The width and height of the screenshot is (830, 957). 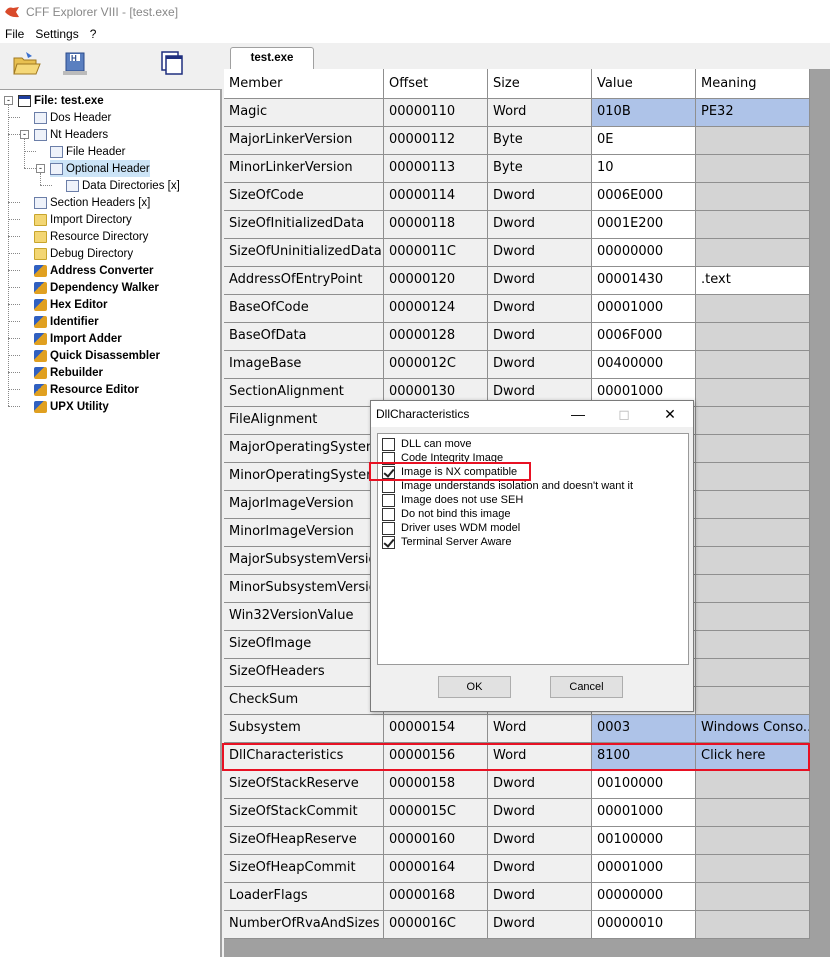 I want to click on characteristic-option: Driver uses WDM model, so click(x=451, y=528).